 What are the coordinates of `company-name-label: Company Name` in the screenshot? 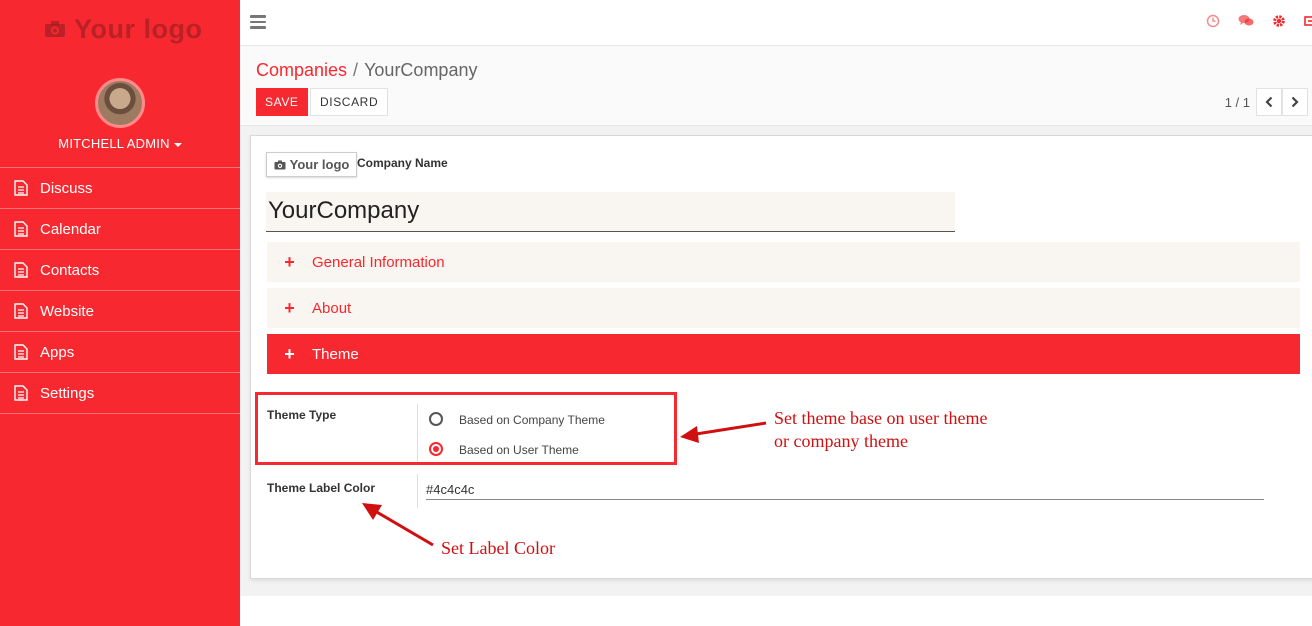 It's located at (402, 163).